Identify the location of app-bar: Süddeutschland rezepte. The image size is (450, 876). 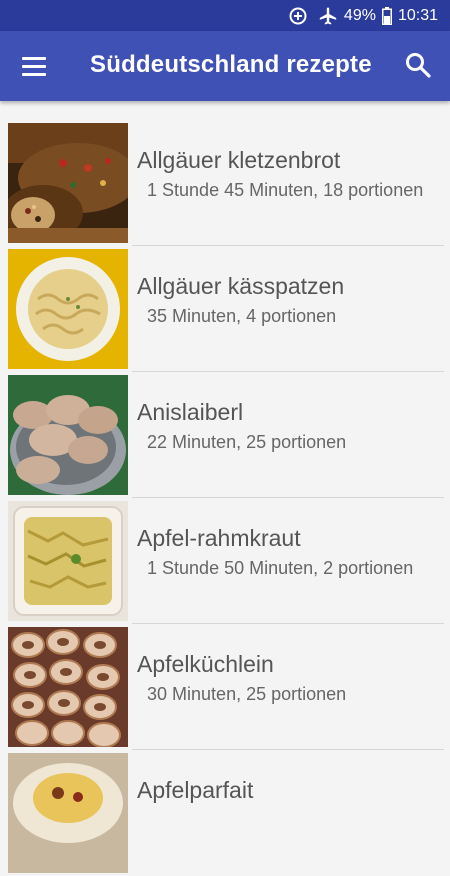
(225, 66).